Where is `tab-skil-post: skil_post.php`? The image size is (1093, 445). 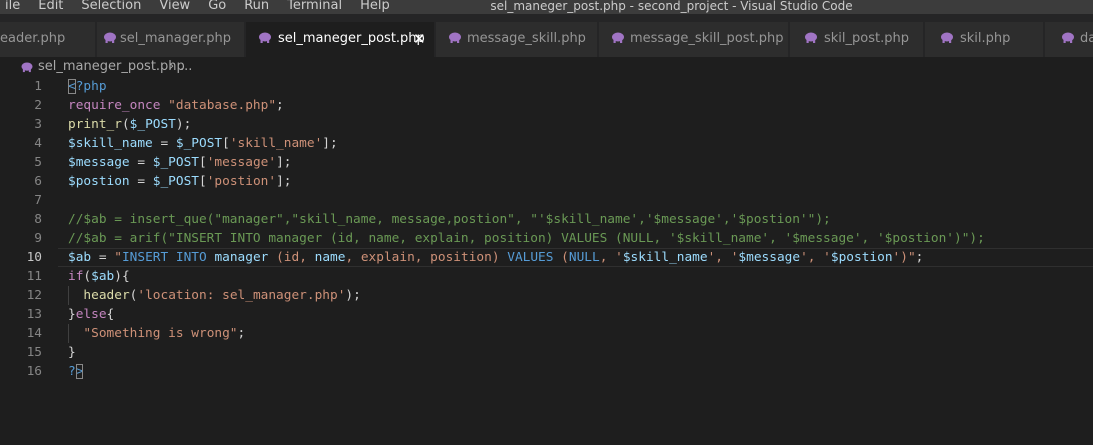 tab-skil-post: skil_post.php is located at coordinates (857, 39).